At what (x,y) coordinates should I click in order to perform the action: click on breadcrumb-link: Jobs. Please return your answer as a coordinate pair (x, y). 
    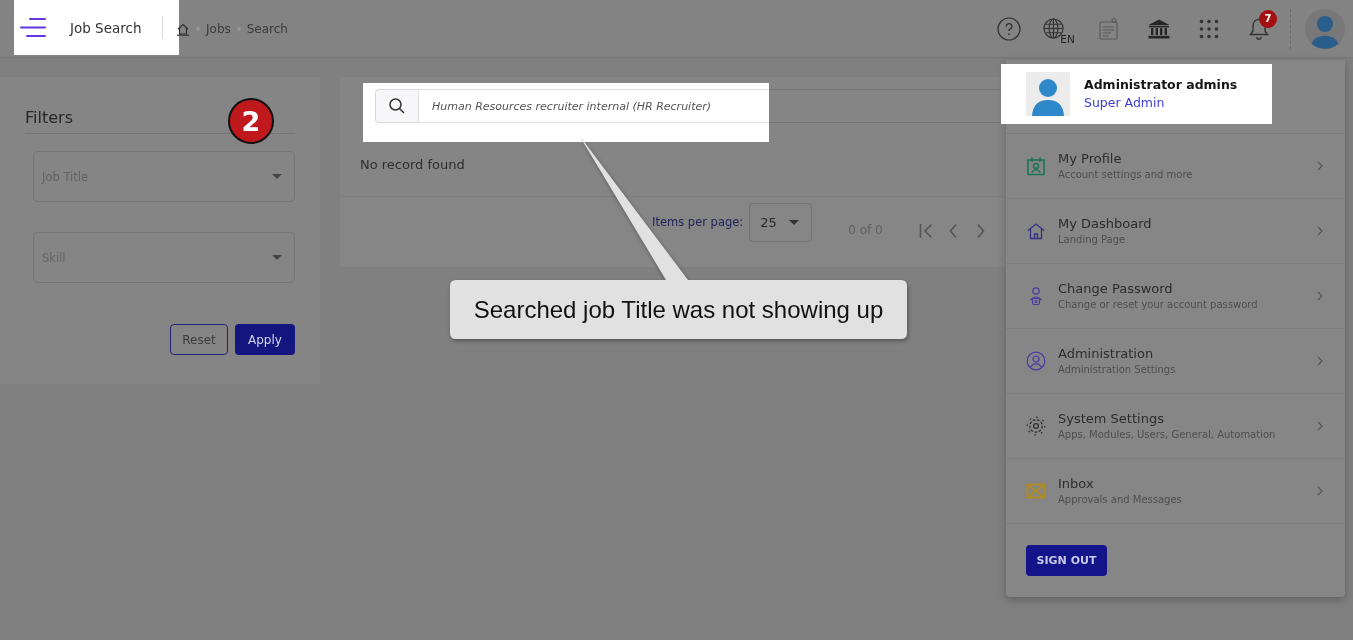
    Looking at the image, I should click on (218, 28).